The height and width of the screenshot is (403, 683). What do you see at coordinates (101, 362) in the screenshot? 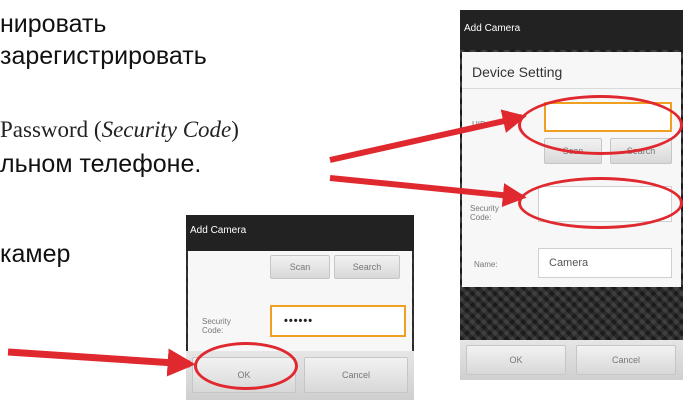
I see `arrow-to-ok` at bounding box center [101, 362].